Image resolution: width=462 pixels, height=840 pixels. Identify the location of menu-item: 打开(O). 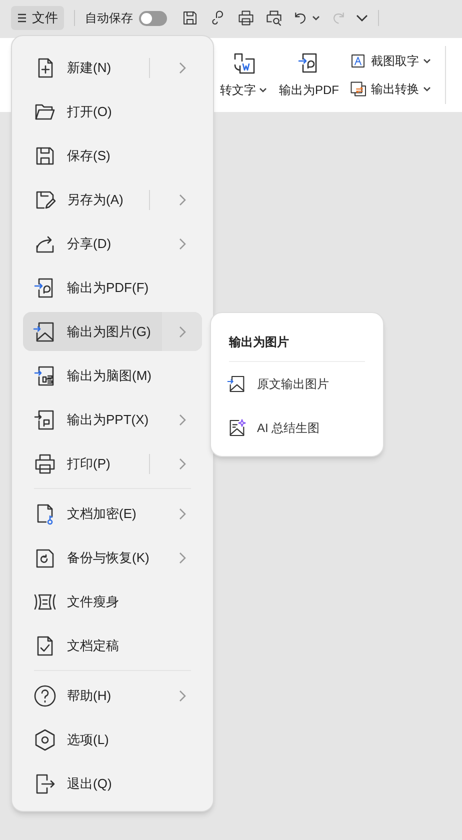
(112, 111).